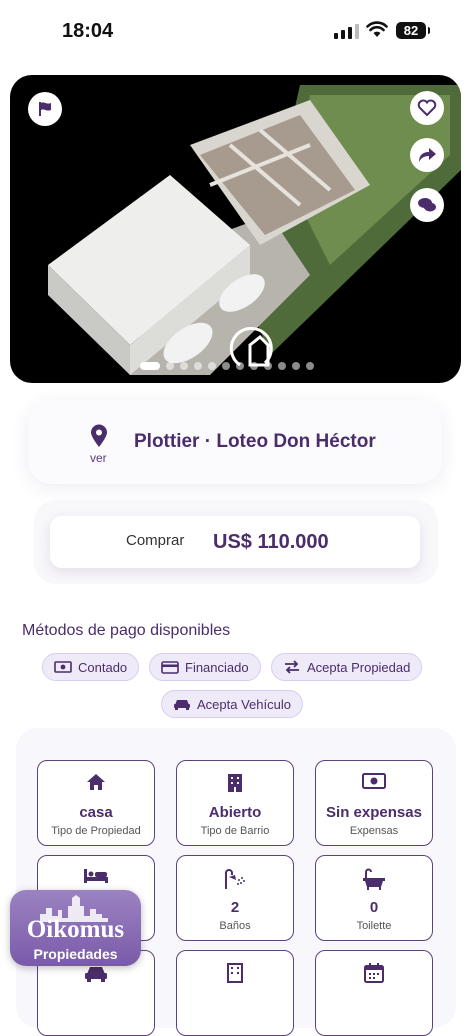 This screenshot has height=1036, width=472. What do you see at coordinates (96, 782) in the screenshot?
I see `home-icon` at bounding box center [96, 782].